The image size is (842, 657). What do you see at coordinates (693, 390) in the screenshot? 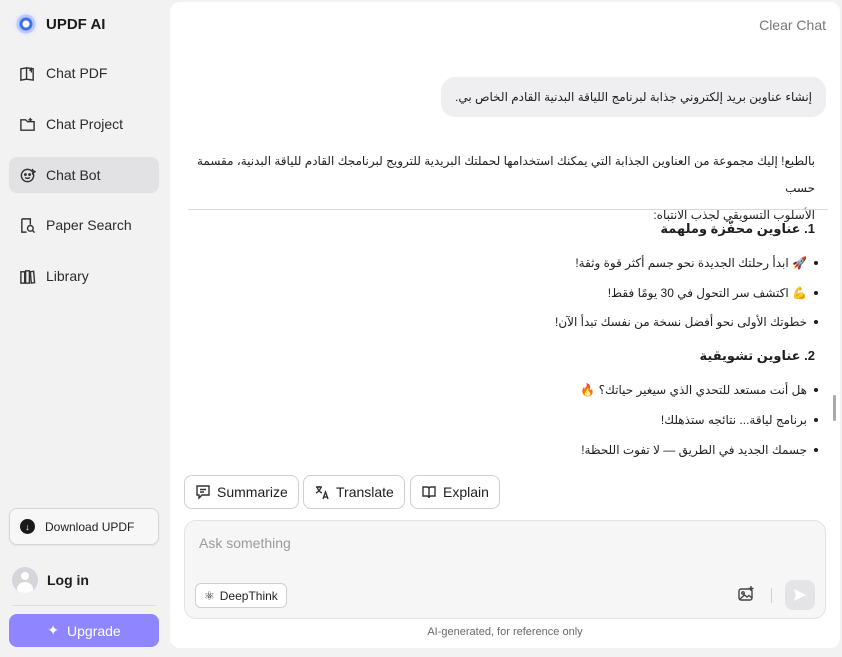
I see `list-item-text: هل أنت مستعد للتحدي الذي سيغير حياتك؟ 🔥` at bounding box center [693, 390].